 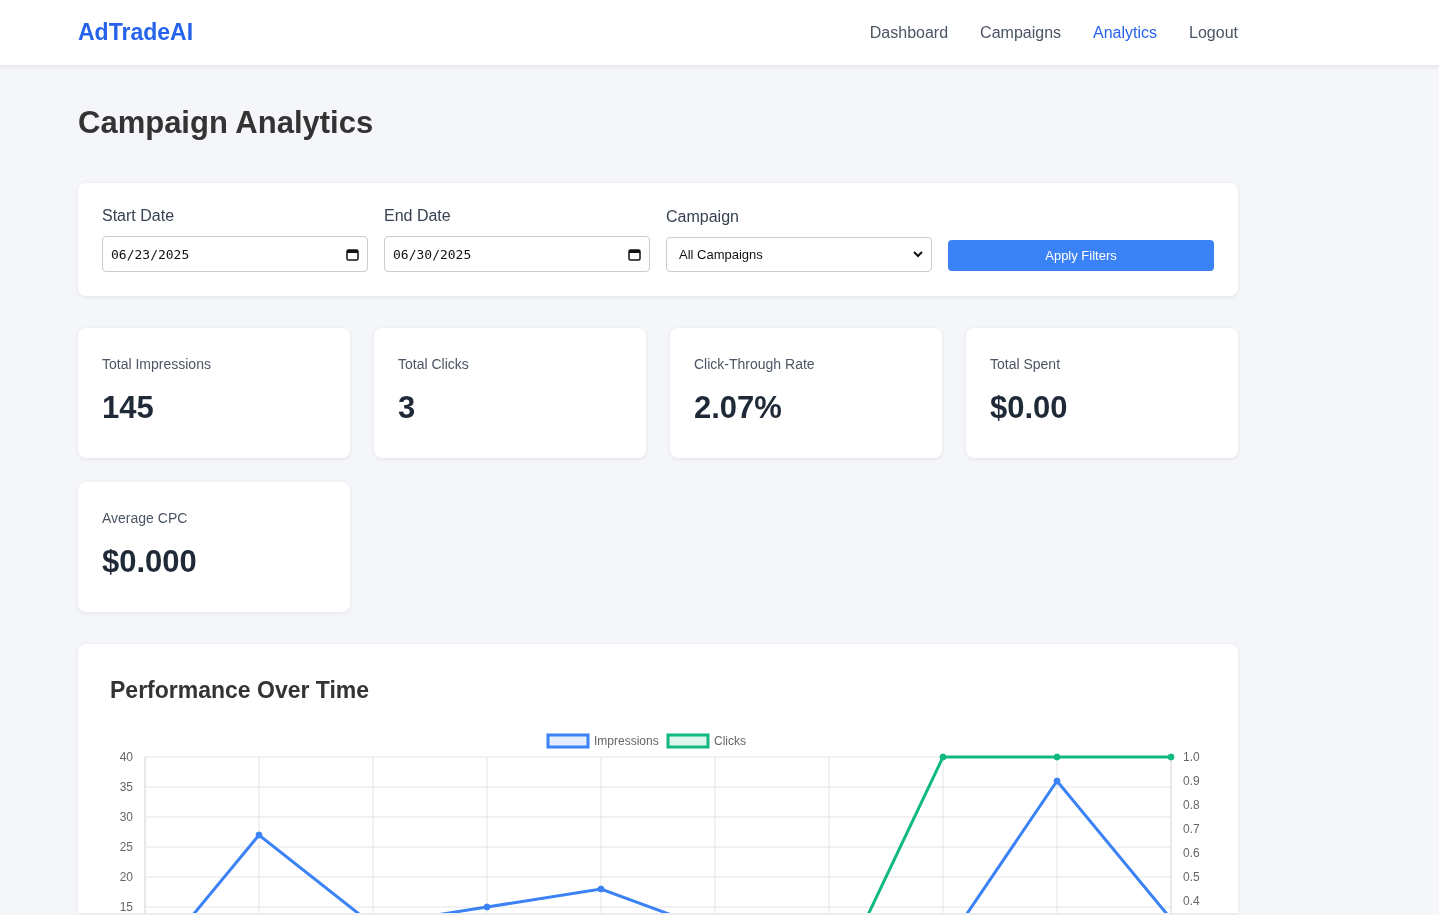 What do you see at coordinates (1192, 853) in the screenshot?
I see `y2-tick-label: 0.6` at bounding box center [1192, 853].